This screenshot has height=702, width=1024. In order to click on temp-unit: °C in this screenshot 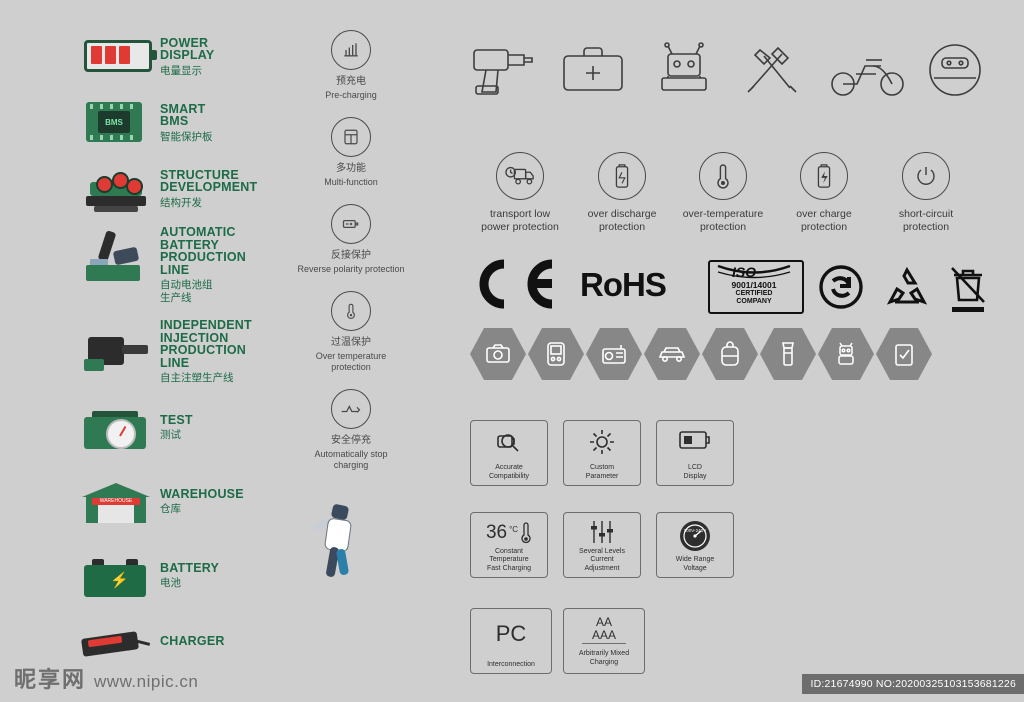, I will do `click(514, 529)`.